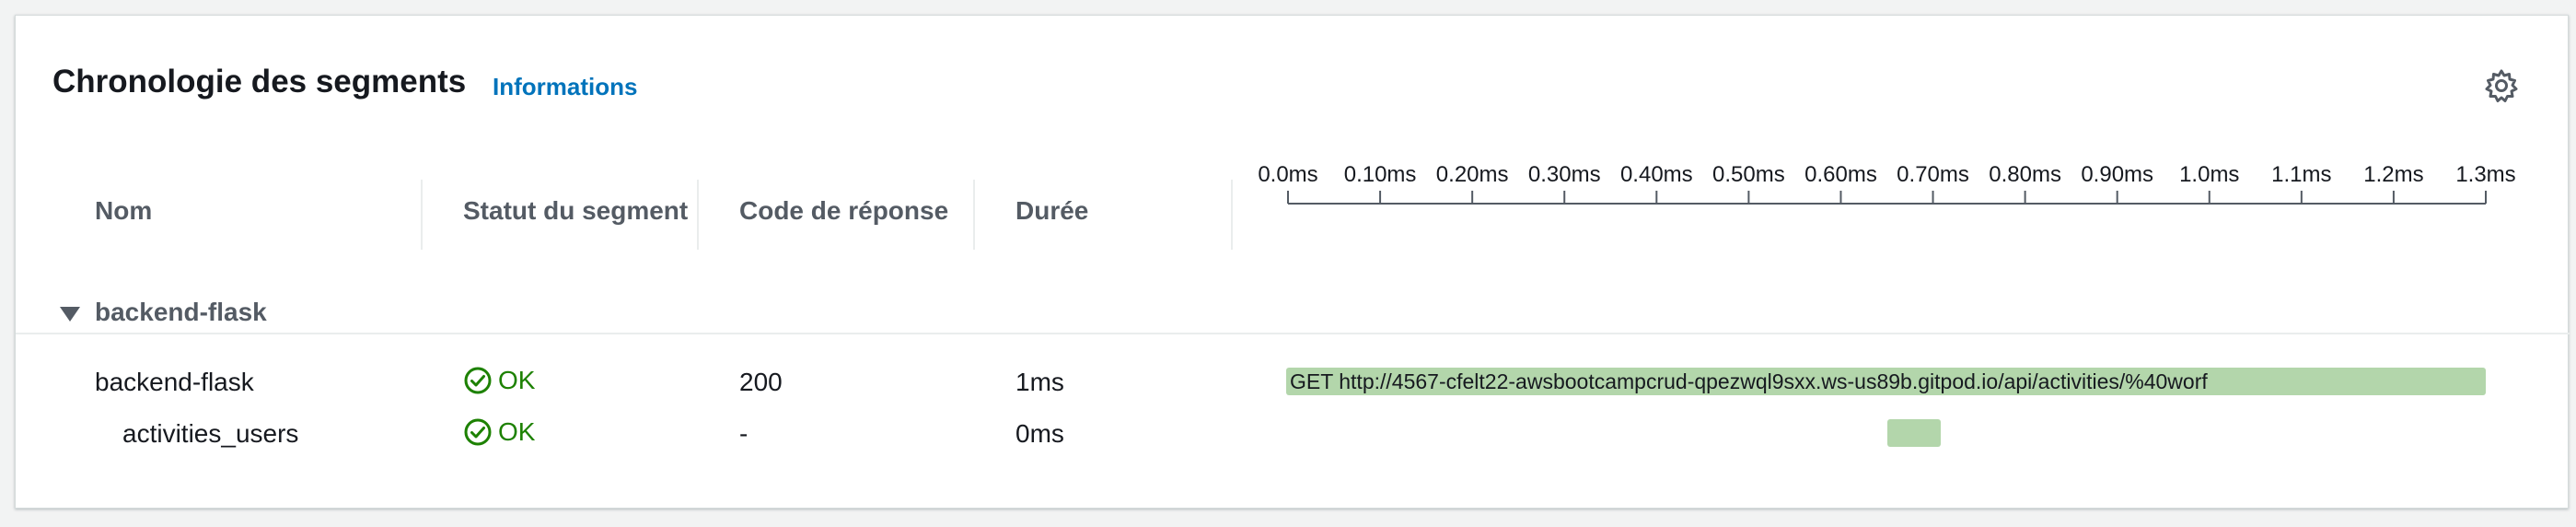 This screenshot has width=2576, height=527. Describe the element at coordinates (1287, 174) in the screenshot. I see `axis-tick-label: 0.0ms` at that location.